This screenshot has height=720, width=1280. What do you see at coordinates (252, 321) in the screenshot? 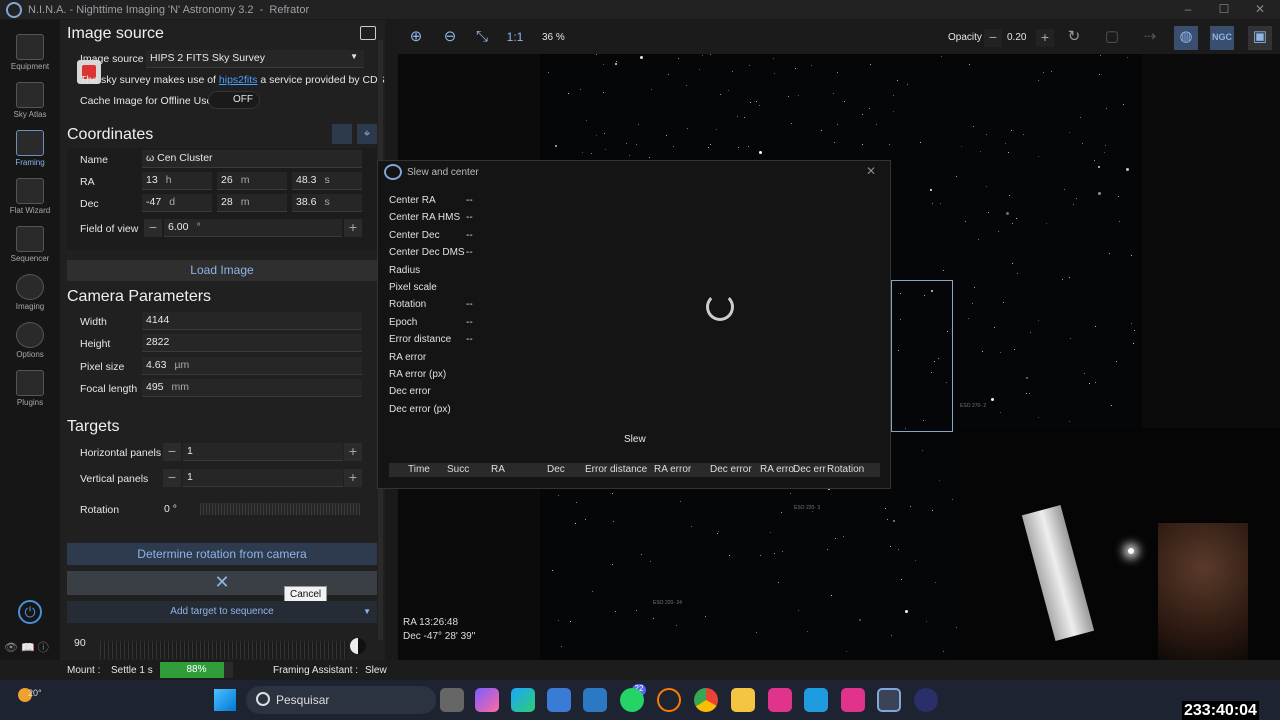
I see `width-field: 4144` at bounding box center [252, 321].